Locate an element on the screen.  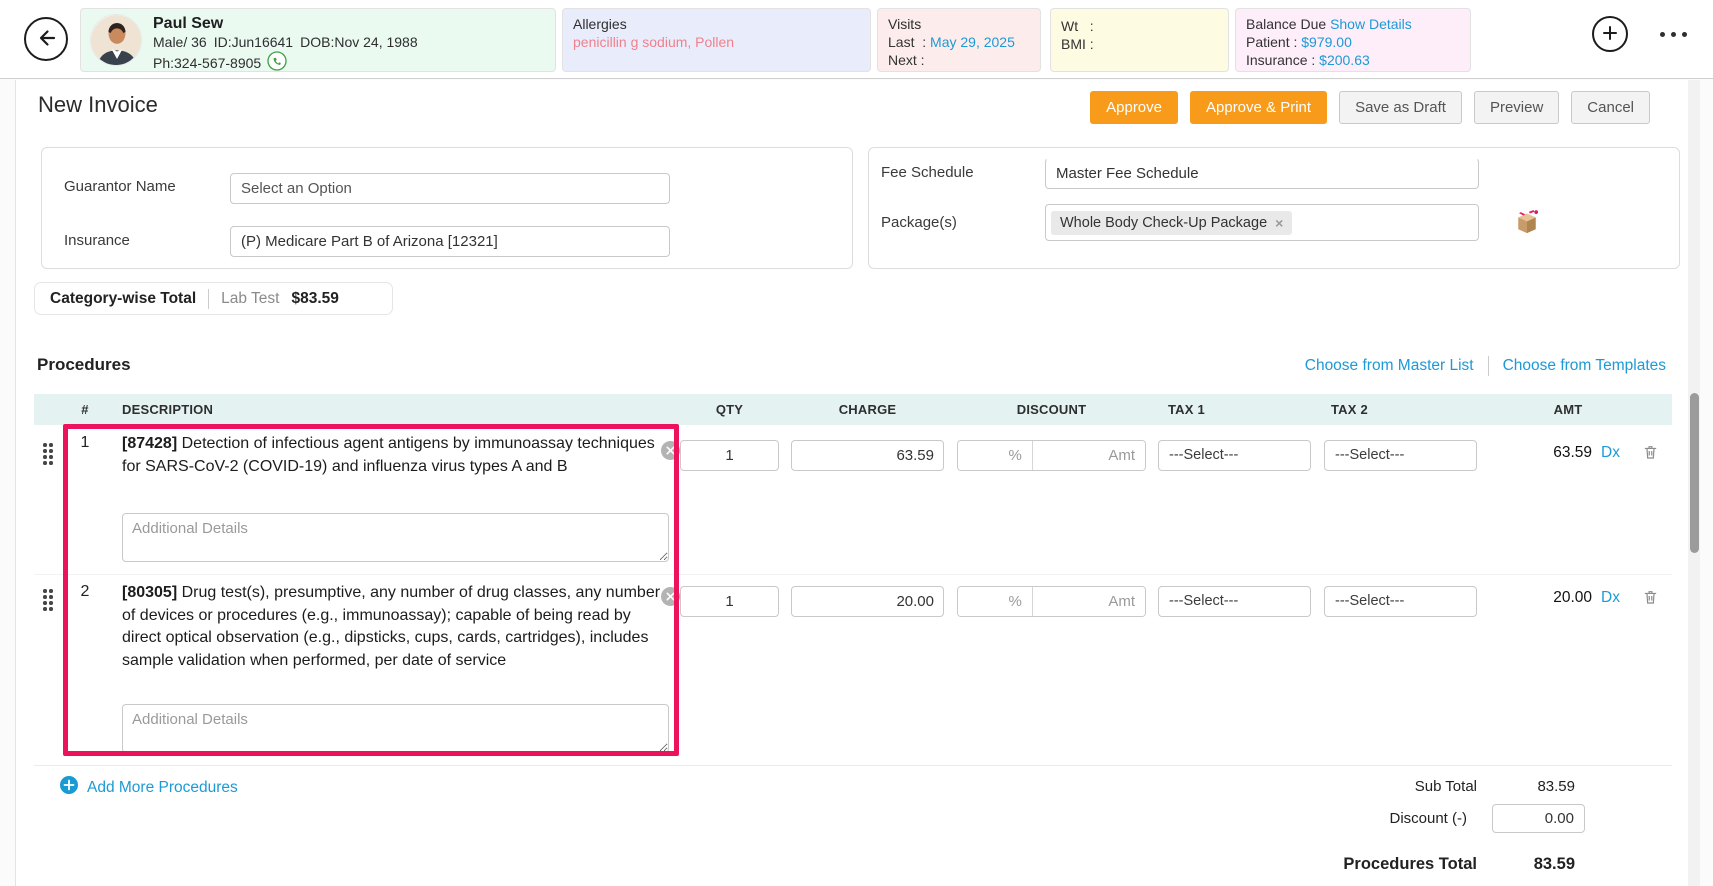
col-num: # is located at coordinates (85, 409).